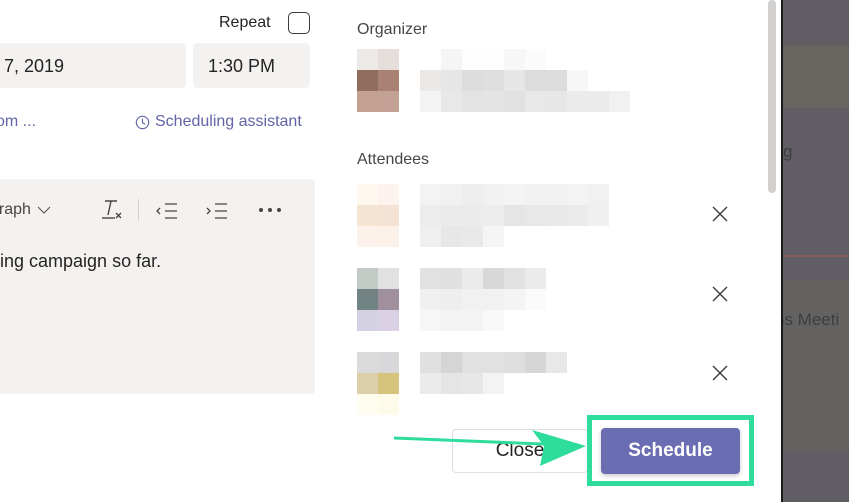 This screenshot has width=849, height=502. What do you see at coordinates (80, 261) in the screenshot?
I see `editor-body-text: ing campaign so far.` at bounding box center [80, 261].